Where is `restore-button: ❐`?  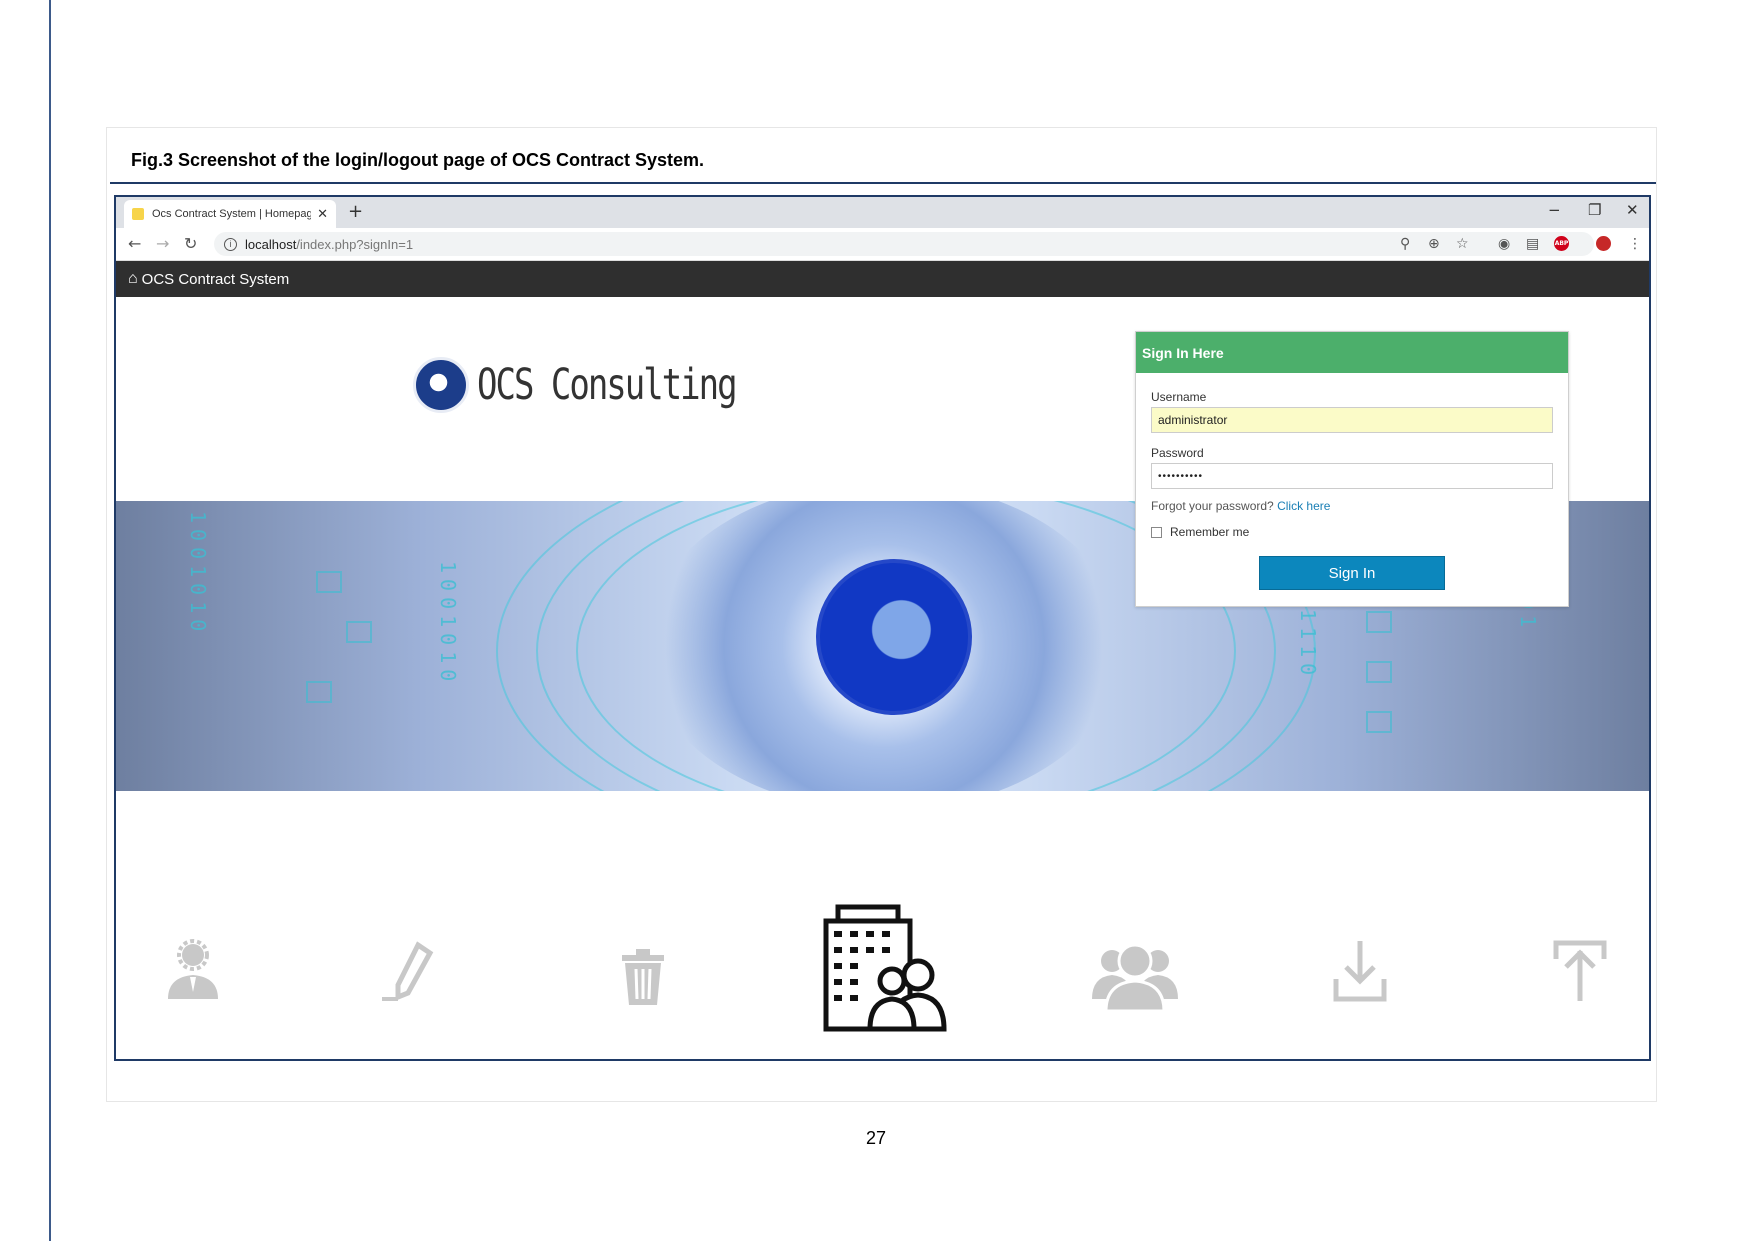
restore-button: ❐ is located at coordinates (1594, 210).